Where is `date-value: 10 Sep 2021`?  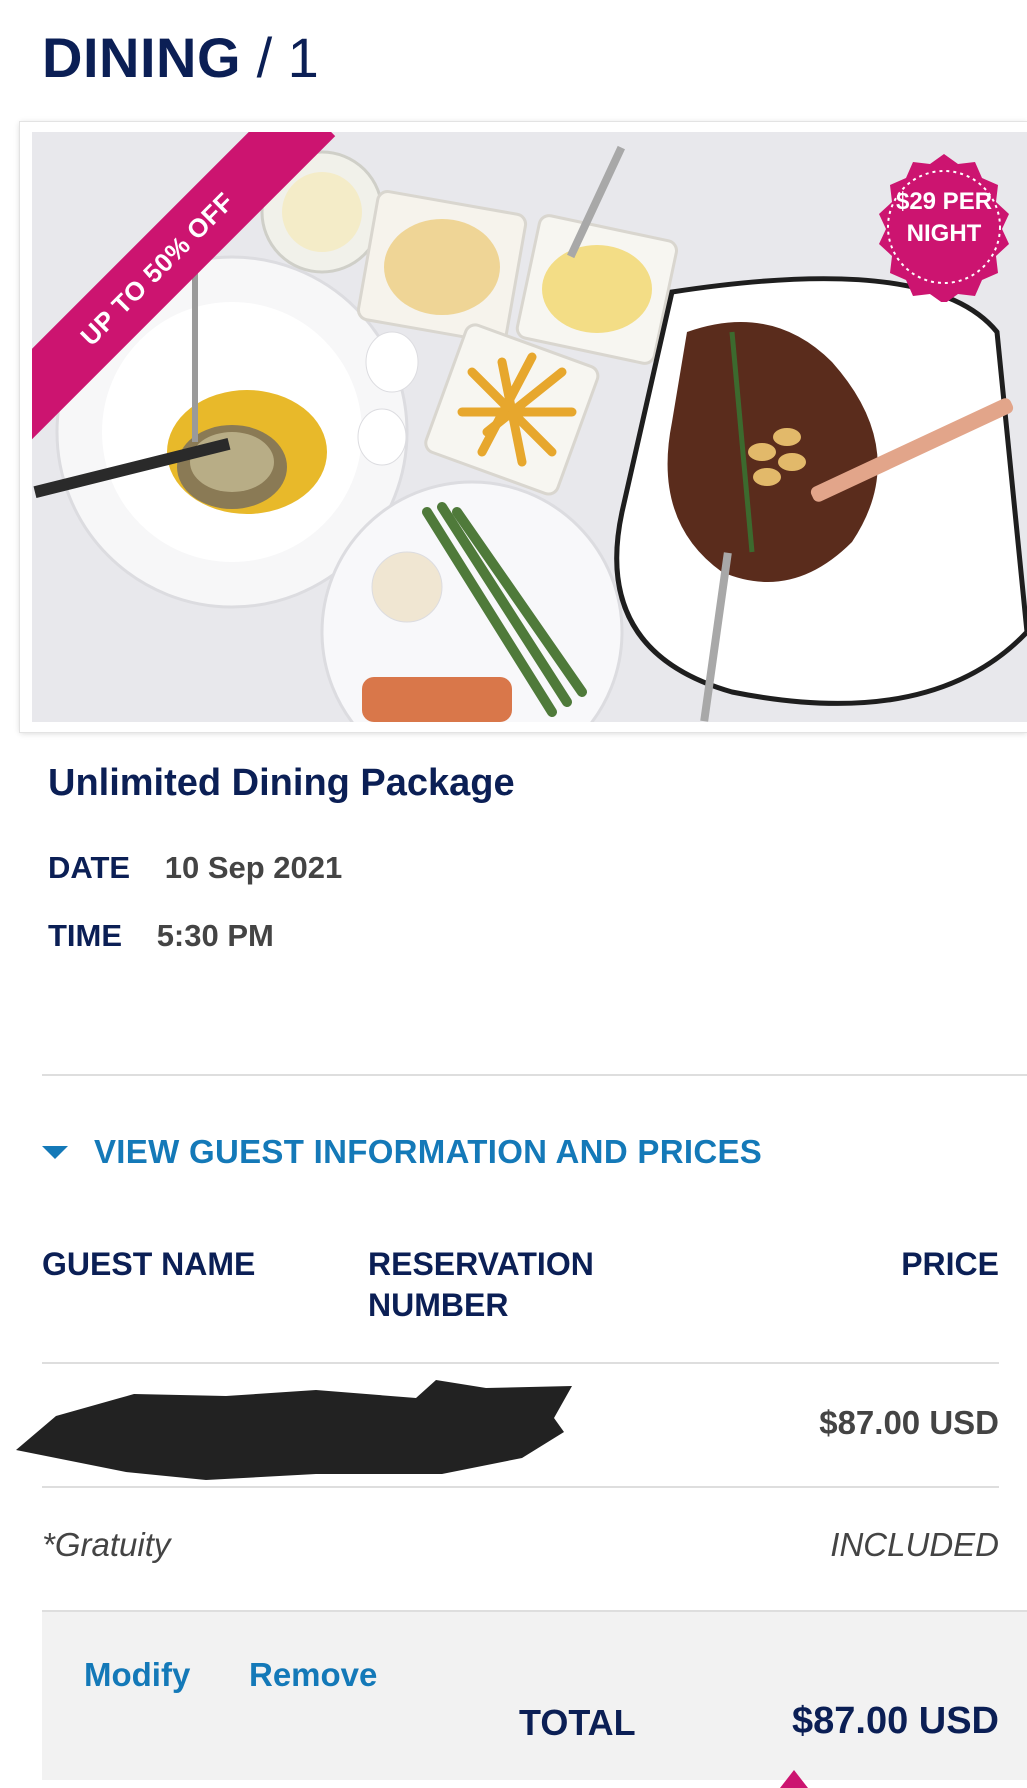 date-value: 10 Sep 2021 is located at coordinates (253, 867).